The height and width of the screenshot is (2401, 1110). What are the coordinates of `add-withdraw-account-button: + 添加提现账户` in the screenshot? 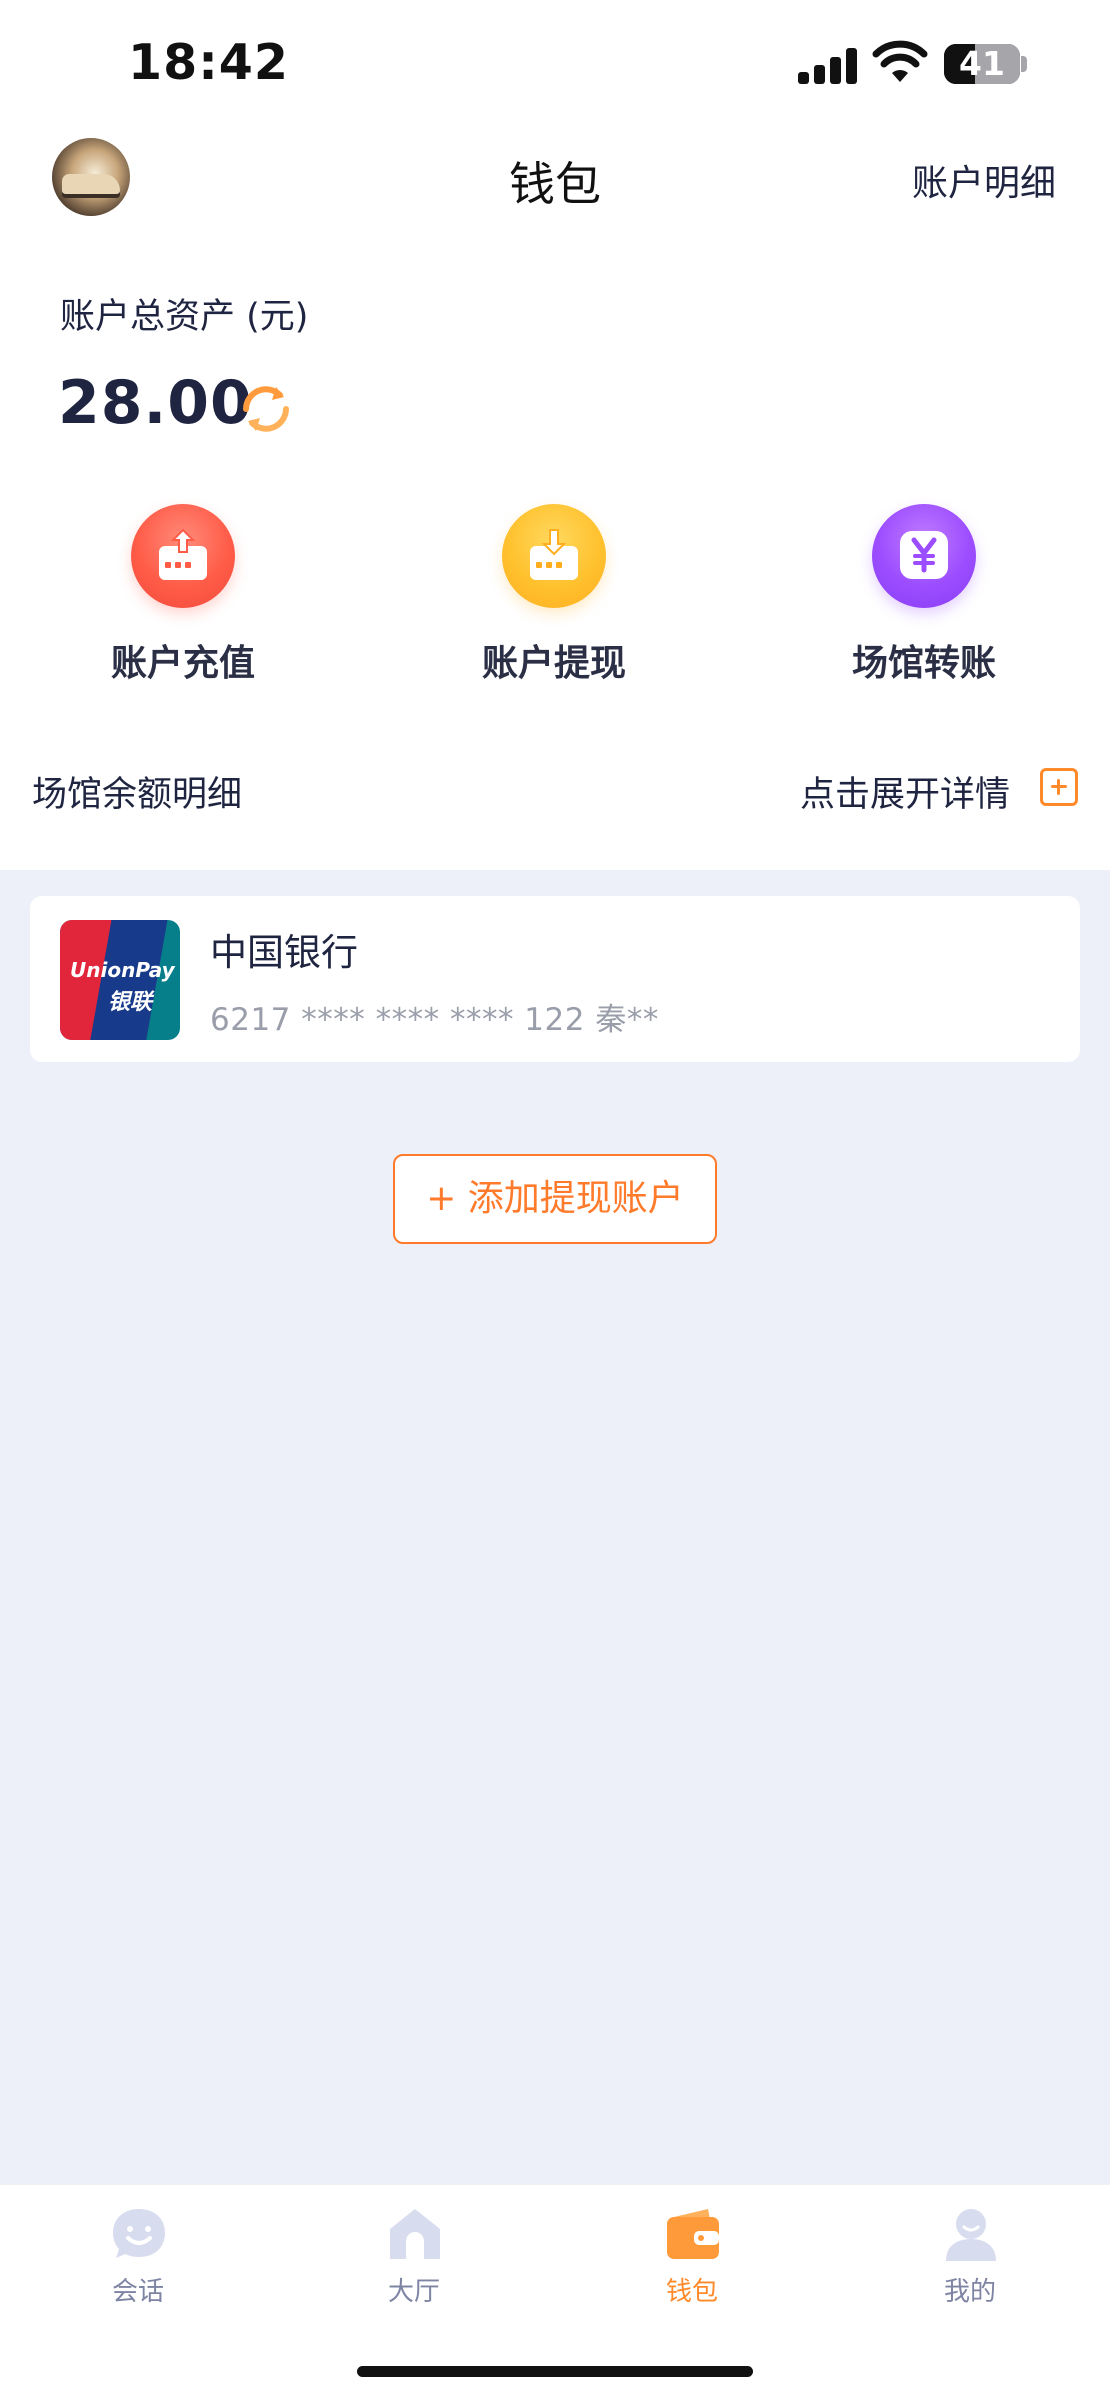 It's located at (555, 1199).